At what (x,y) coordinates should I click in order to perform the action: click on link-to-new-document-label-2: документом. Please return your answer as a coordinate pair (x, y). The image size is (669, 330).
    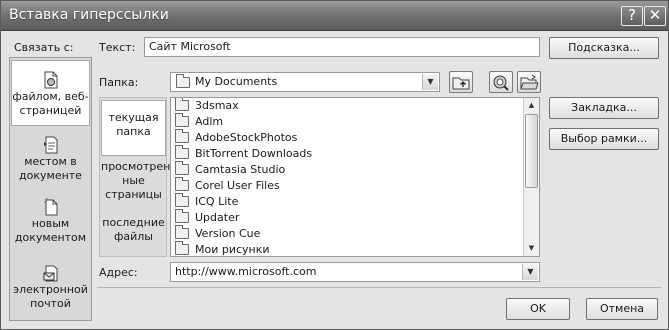
    Looking at the image, I should click on (50, 237).